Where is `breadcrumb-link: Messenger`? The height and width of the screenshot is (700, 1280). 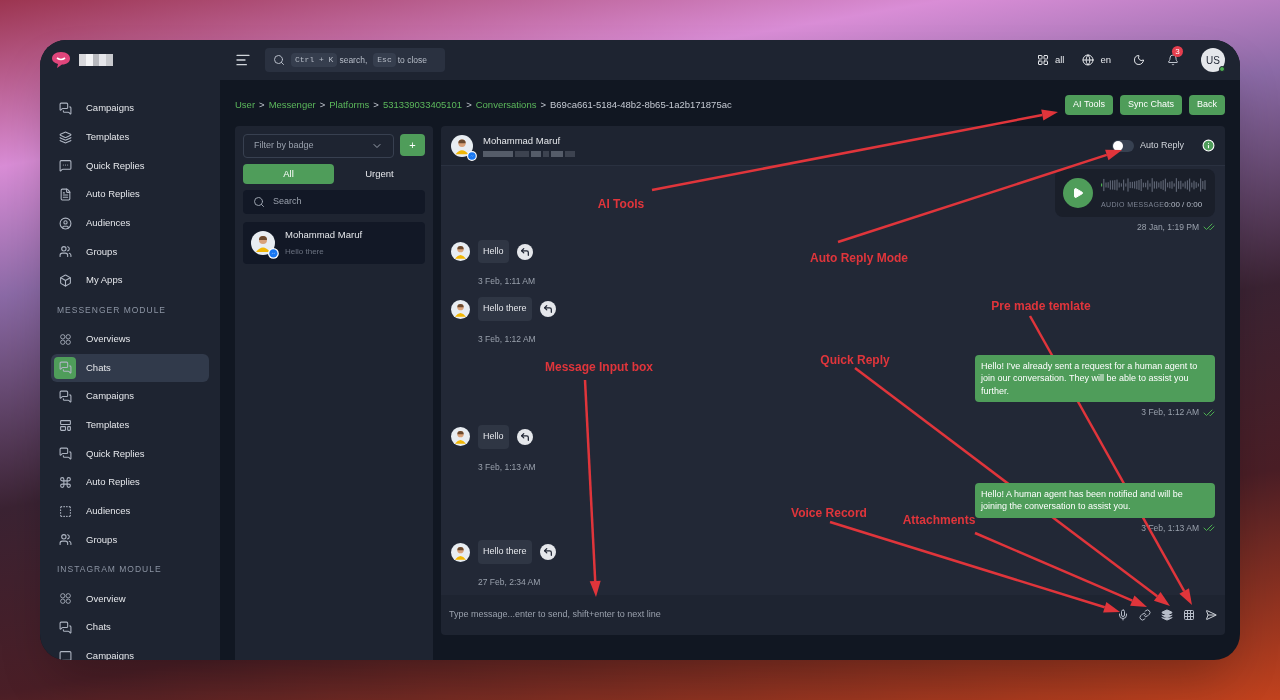
breadcrumb-link: Messenger is located at coordinates (292, 105).